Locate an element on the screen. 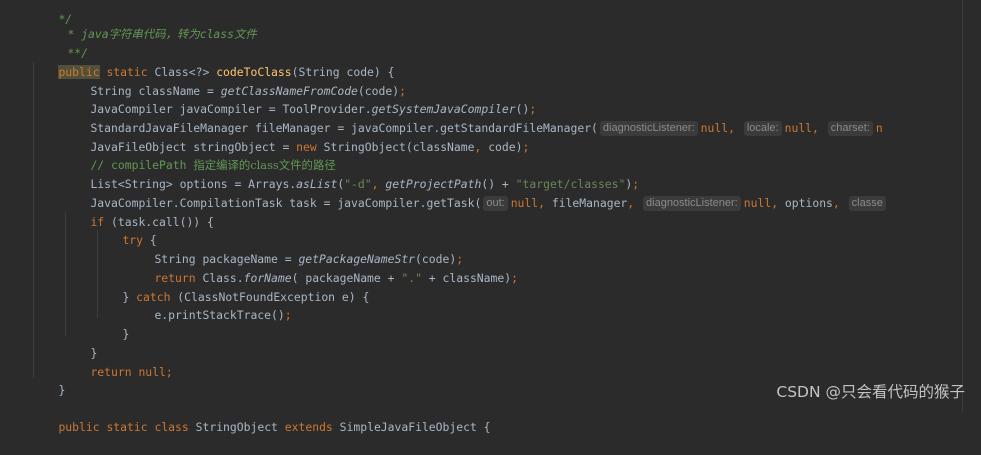 The height and width of the screenshot is (455, 981). string-literal: "." is located at coordinates (411, 277).